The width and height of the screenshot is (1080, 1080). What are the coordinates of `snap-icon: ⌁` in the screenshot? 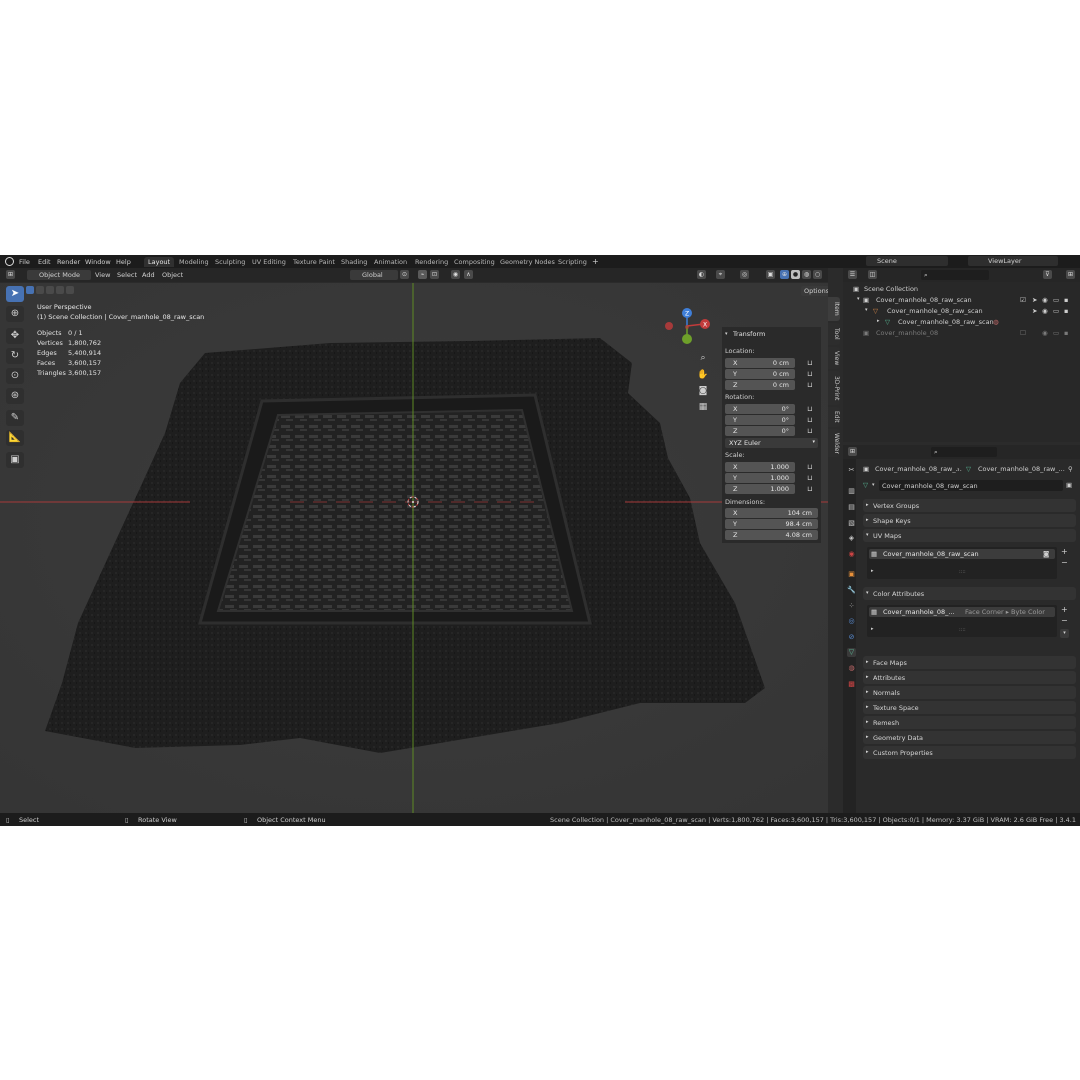 It's located at (422, 274).